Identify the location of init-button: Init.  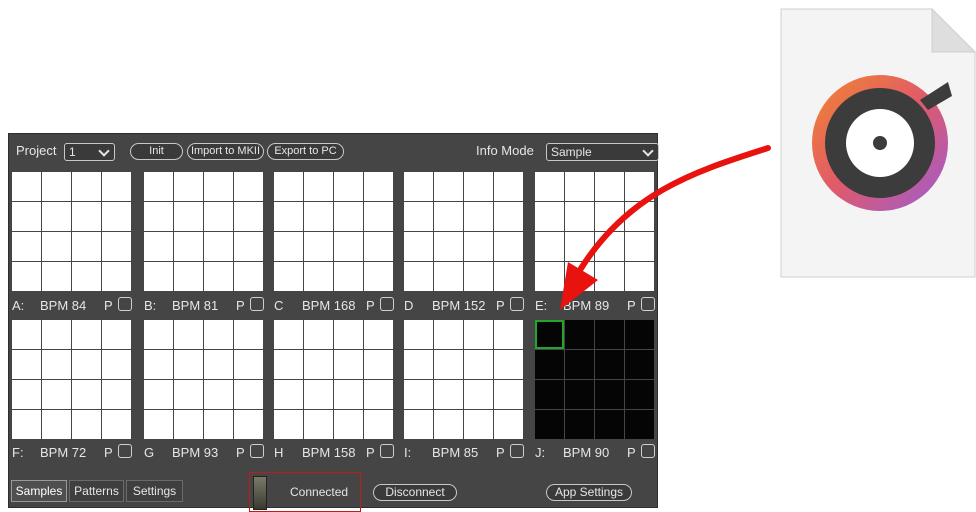
(156, 151).